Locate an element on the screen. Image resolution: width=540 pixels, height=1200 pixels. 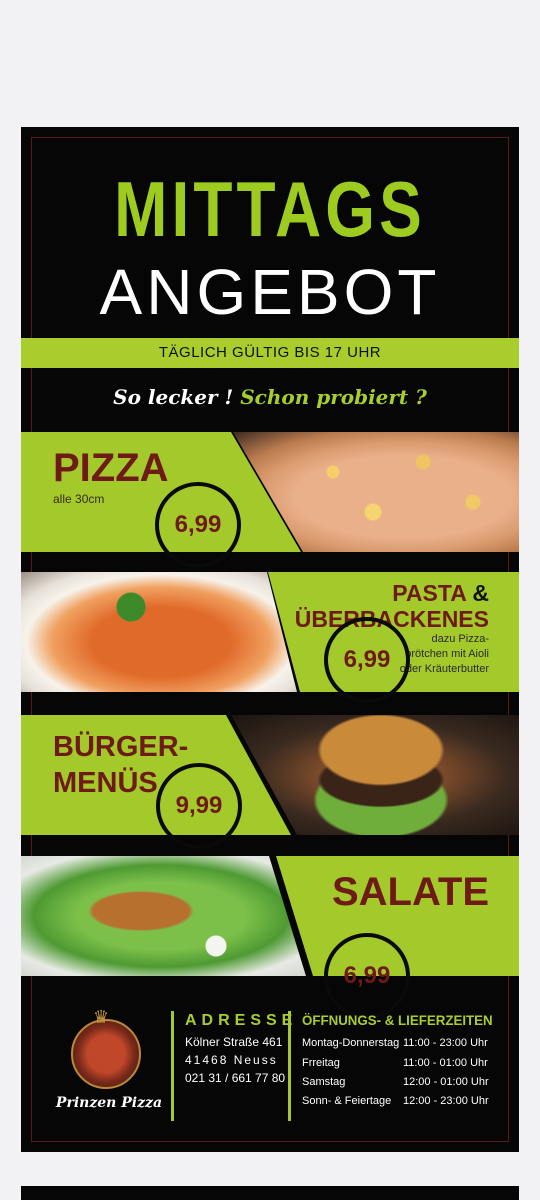
hours-time: 12:00 - 23:00 Uhr is located at coordinates (446, 1101).